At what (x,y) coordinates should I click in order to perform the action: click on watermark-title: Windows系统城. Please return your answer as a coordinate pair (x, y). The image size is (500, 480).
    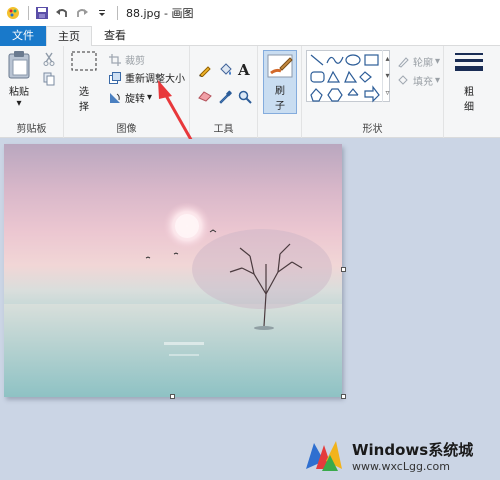
    Looking at the image, I should click on (413, 450).